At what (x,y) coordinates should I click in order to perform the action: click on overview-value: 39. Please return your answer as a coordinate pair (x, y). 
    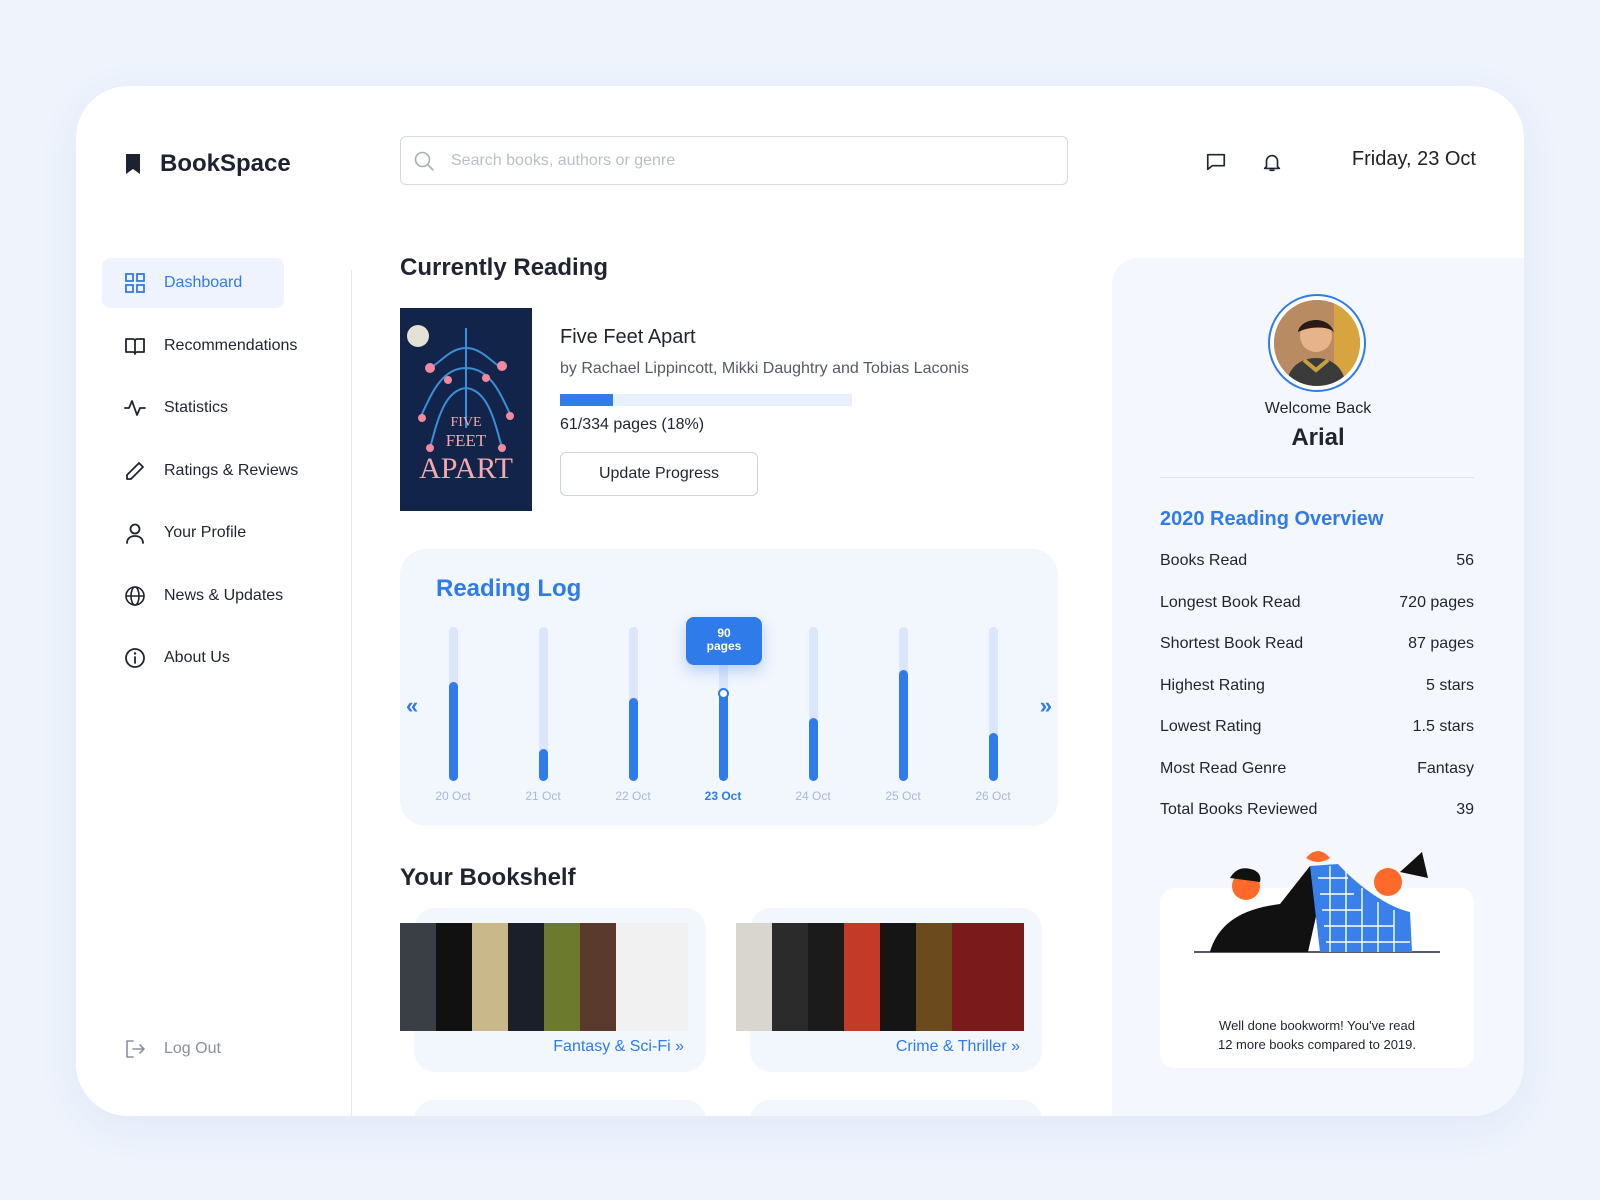
    Looking at the image, I should click on (1465, 809).